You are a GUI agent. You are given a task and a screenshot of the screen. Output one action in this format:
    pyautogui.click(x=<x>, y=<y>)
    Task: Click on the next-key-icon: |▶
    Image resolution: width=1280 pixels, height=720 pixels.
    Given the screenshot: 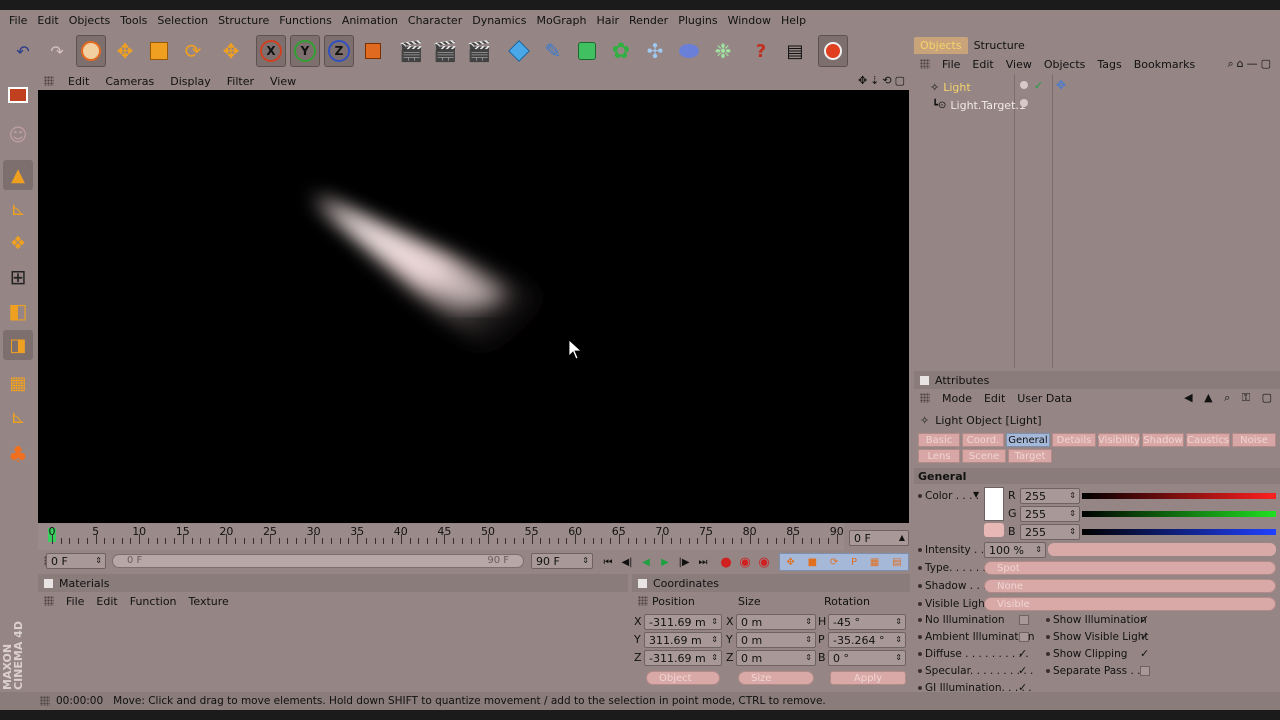 What is the action you would take?
    pyautogui.click(x=684, y=562)
    